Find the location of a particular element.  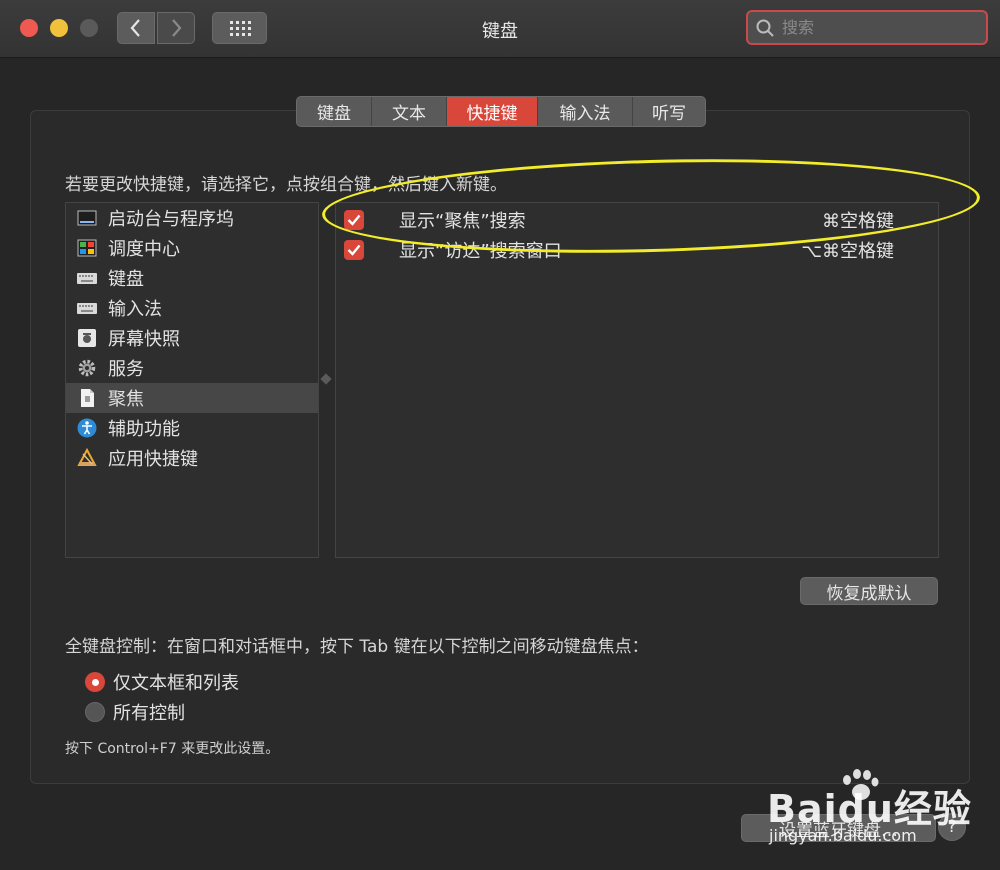

category-item-mission-control: 调度中心 is located at coordinates (192, 248).